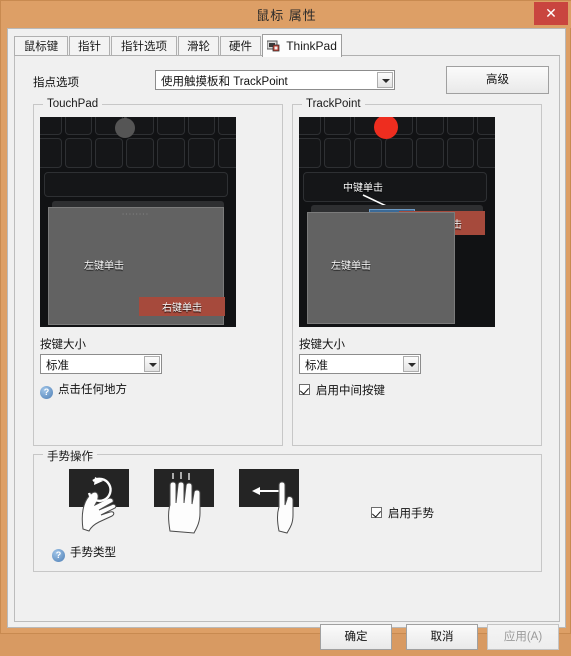  Describe the element at coordinates (240, 46) in the screenshot. I see `tab-hardware: 硬件` at that location.